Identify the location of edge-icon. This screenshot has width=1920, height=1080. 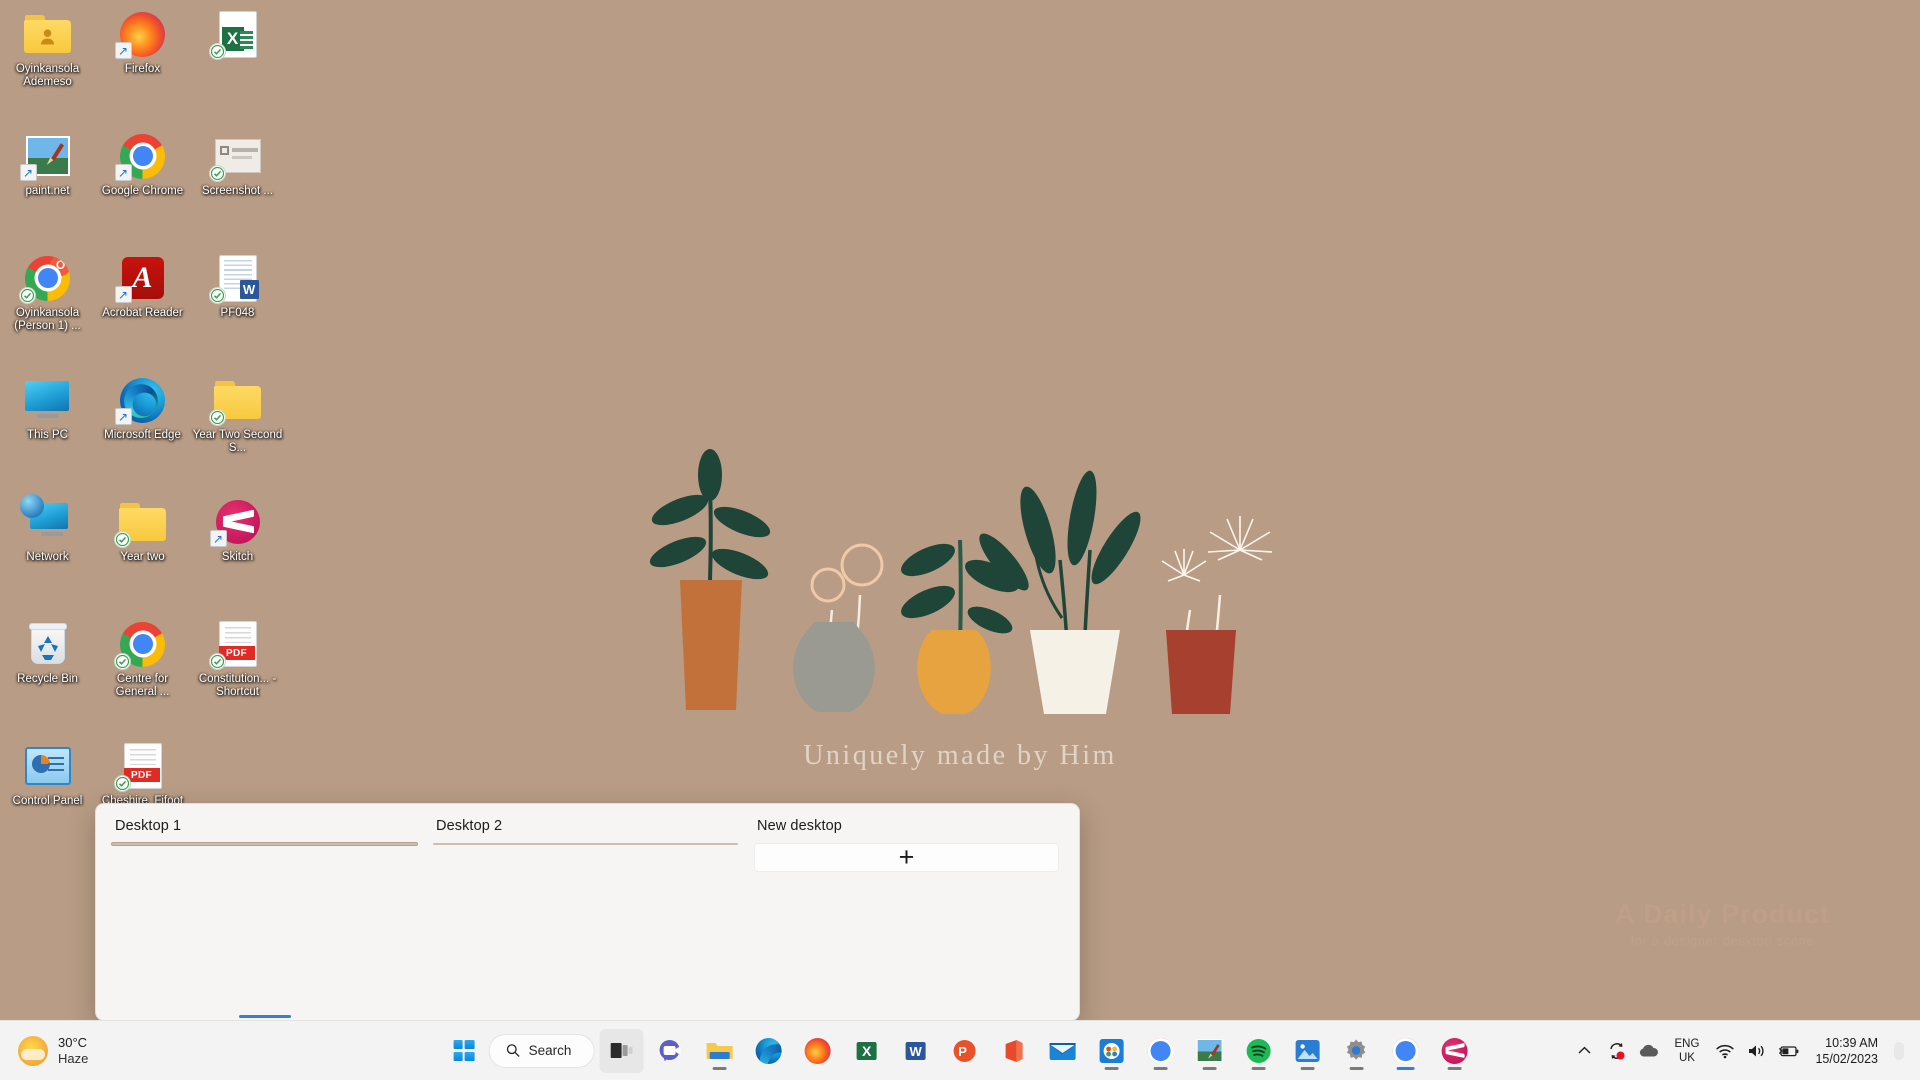
(768, 1050).